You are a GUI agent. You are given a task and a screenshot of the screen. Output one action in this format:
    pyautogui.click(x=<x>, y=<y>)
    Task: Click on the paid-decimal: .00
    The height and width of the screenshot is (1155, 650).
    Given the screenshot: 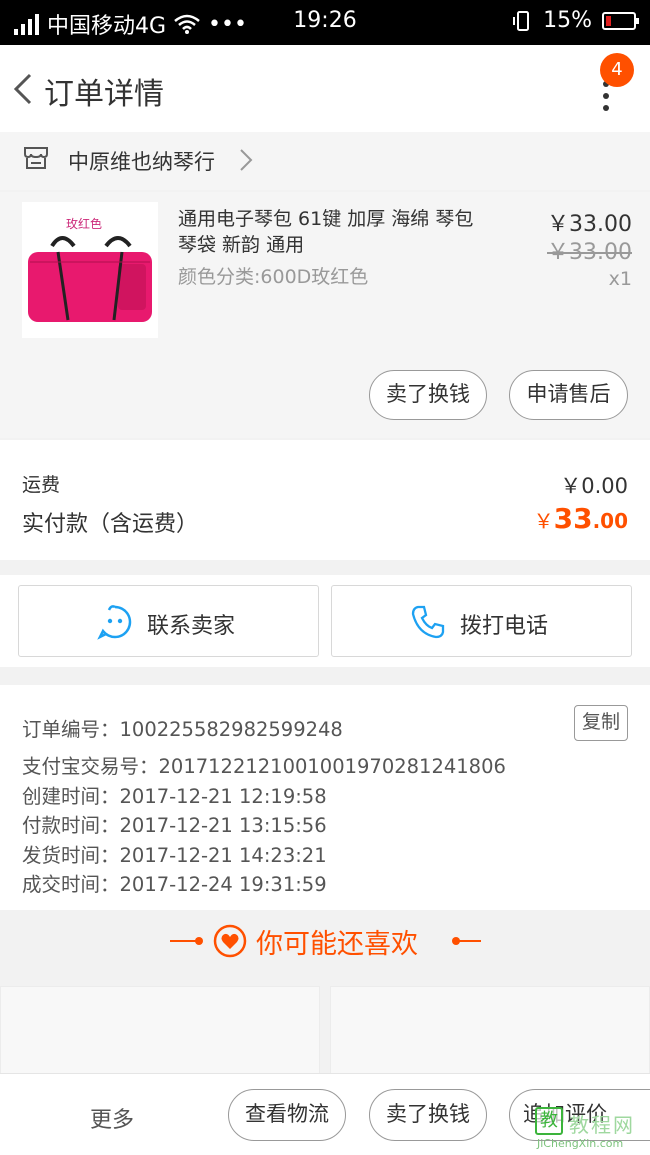 What is the action you would take?
    pyautogui.click(x=610, y=521)
    